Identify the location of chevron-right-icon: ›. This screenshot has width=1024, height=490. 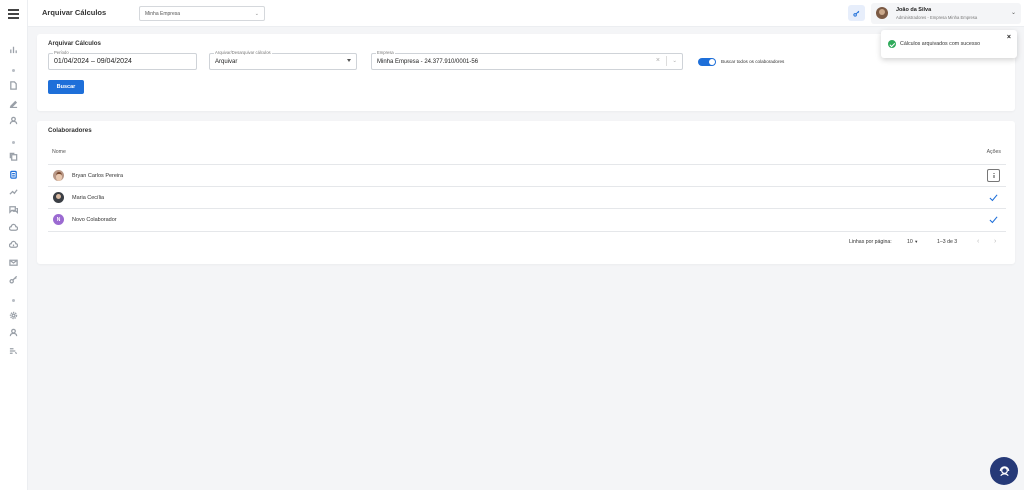
(995, 241).